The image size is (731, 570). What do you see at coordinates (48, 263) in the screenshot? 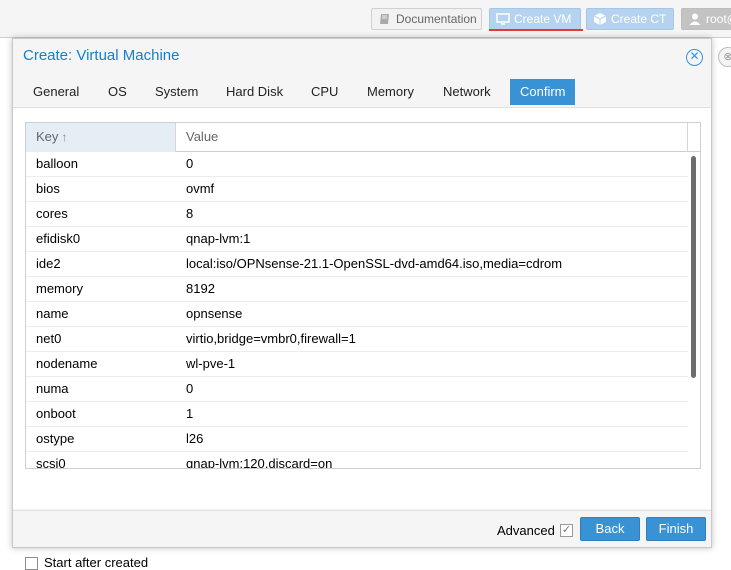
I see `row-key: ide2` at bounding box center [48, 263].